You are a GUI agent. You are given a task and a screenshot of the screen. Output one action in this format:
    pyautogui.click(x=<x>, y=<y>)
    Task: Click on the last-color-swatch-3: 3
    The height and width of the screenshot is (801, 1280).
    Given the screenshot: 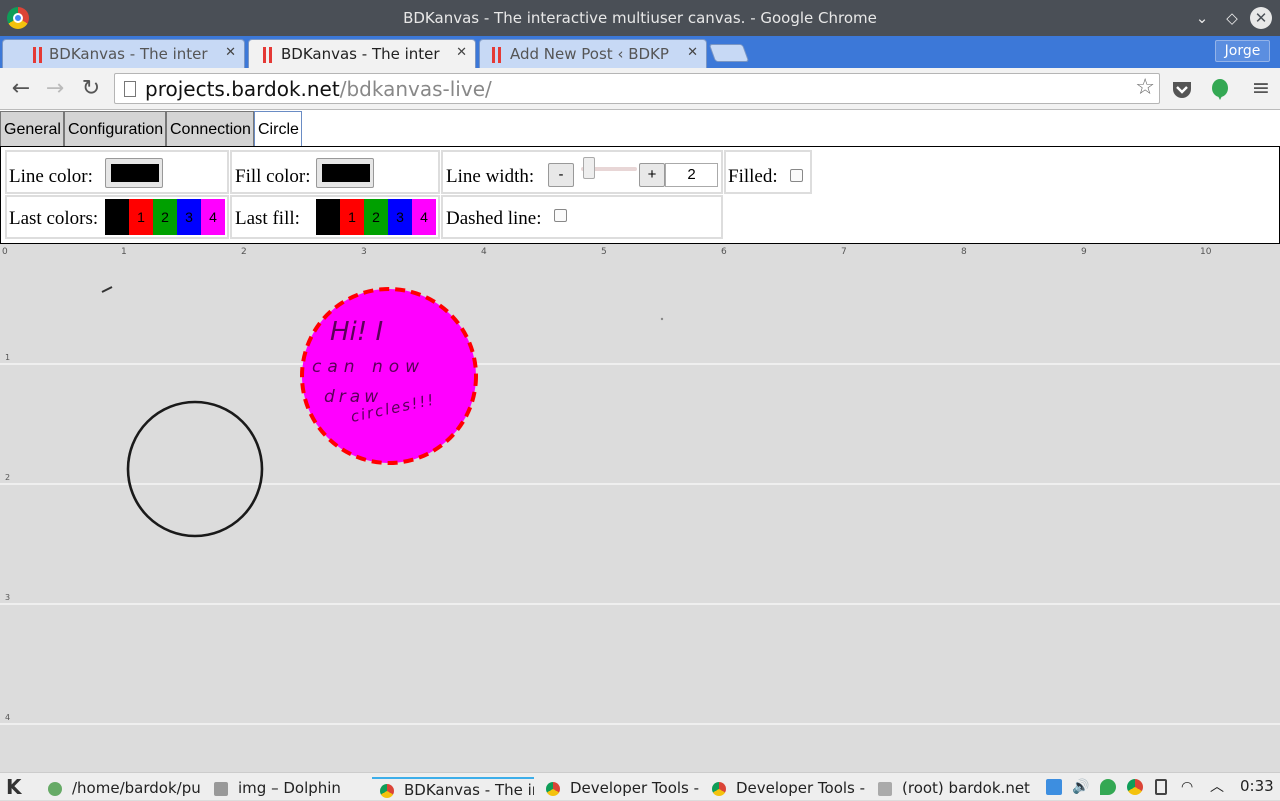 What is the action you would take?
    pyautogui.click(x=189, y=217)
    